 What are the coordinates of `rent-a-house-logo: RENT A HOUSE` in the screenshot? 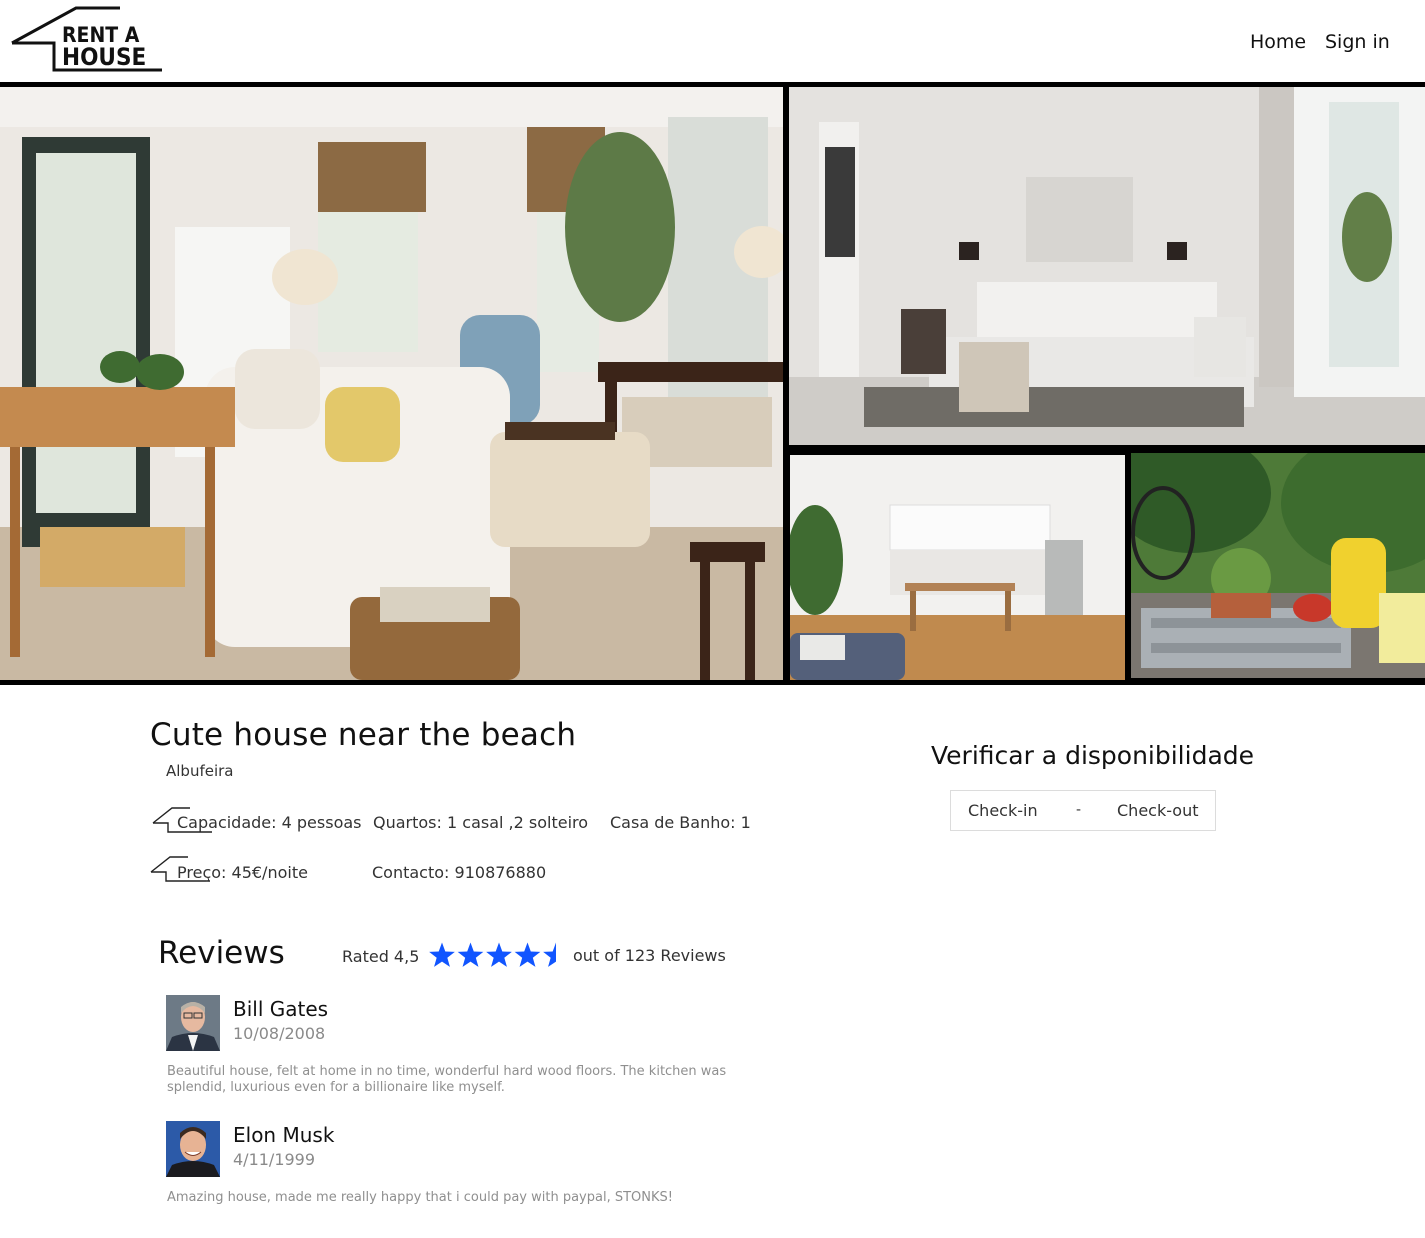 It's located at (87, 40).